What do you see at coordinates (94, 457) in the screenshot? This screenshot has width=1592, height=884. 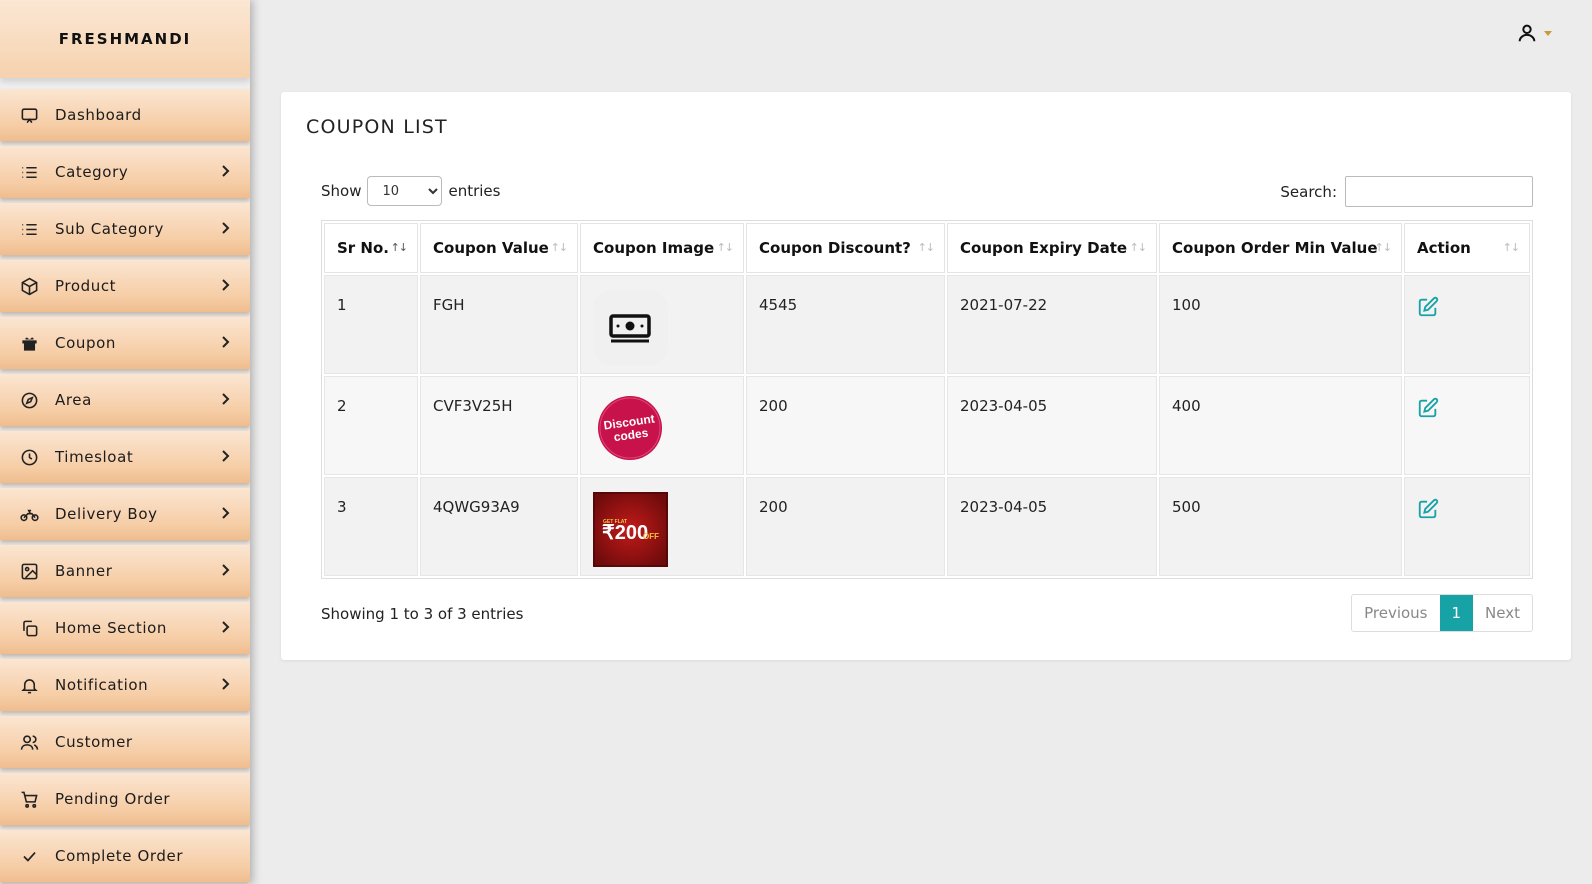 I see `sidebar-item-label: Timesloat` at bounding box center [94, 457].